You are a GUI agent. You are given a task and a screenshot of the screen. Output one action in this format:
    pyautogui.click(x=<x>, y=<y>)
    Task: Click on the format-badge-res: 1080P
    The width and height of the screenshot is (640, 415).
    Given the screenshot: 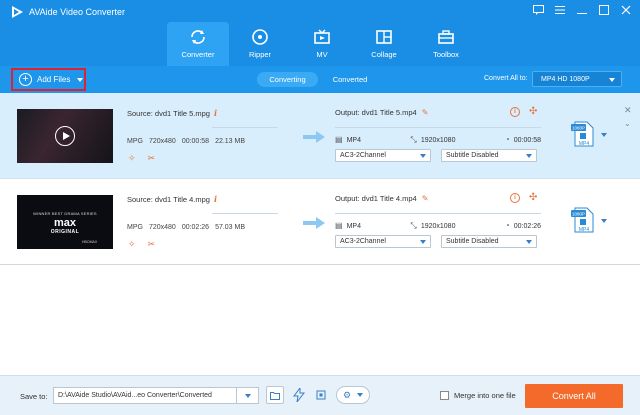 What is the action you would take?
    pyautogui.click(x=578, y=128)
    